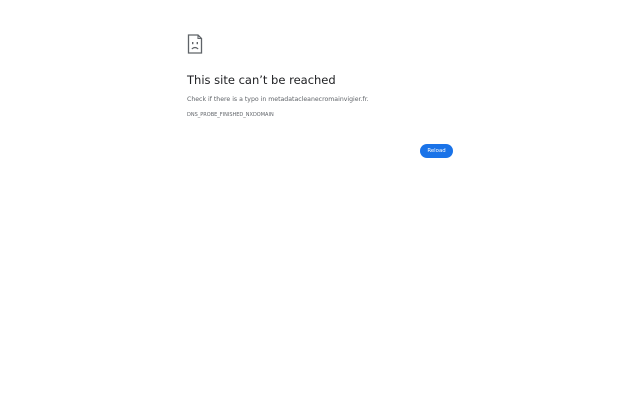  What do you see at coordinates (261, 80) in the screenshot?
I see `page-title: This site can’t be reached` at bounding box center [261, 80].